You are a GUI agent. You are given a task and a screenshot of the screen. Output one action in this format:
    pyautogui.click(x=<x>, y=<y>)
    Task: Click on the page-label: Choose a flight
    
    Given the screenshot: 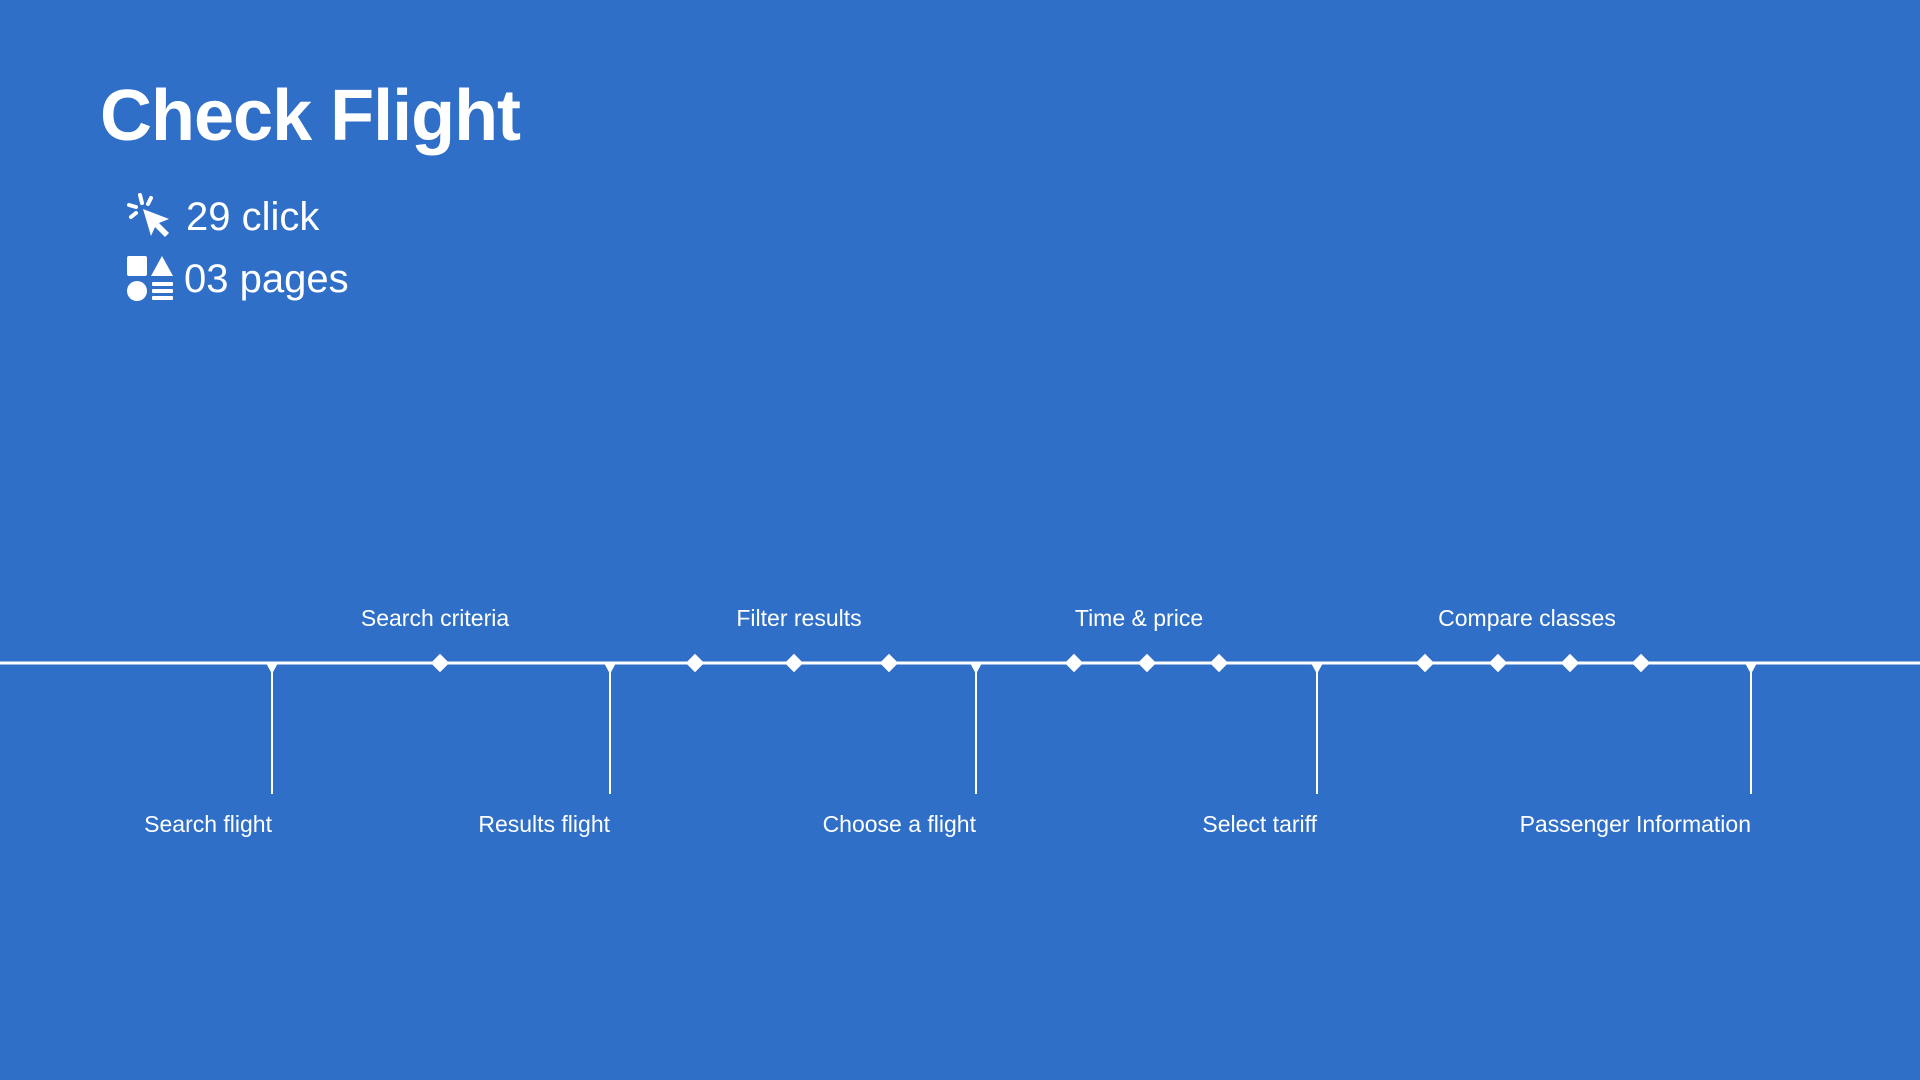 What is the action you would take?
    pyautogui.click(x=900, y=824)
    